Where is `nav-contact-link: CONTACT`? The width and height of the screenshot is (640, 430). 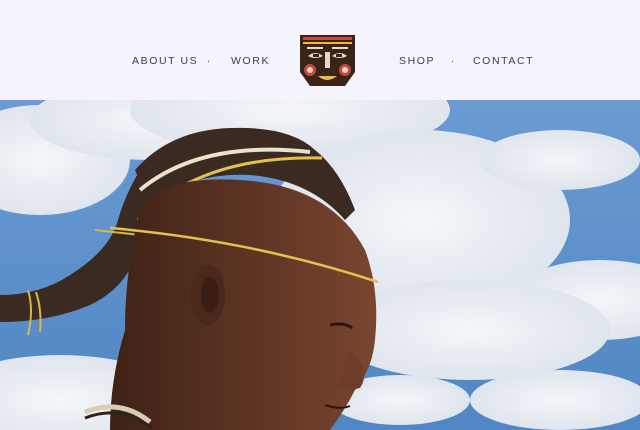 nav-contact-link: CONTACT is located at coordinates (503, 61).